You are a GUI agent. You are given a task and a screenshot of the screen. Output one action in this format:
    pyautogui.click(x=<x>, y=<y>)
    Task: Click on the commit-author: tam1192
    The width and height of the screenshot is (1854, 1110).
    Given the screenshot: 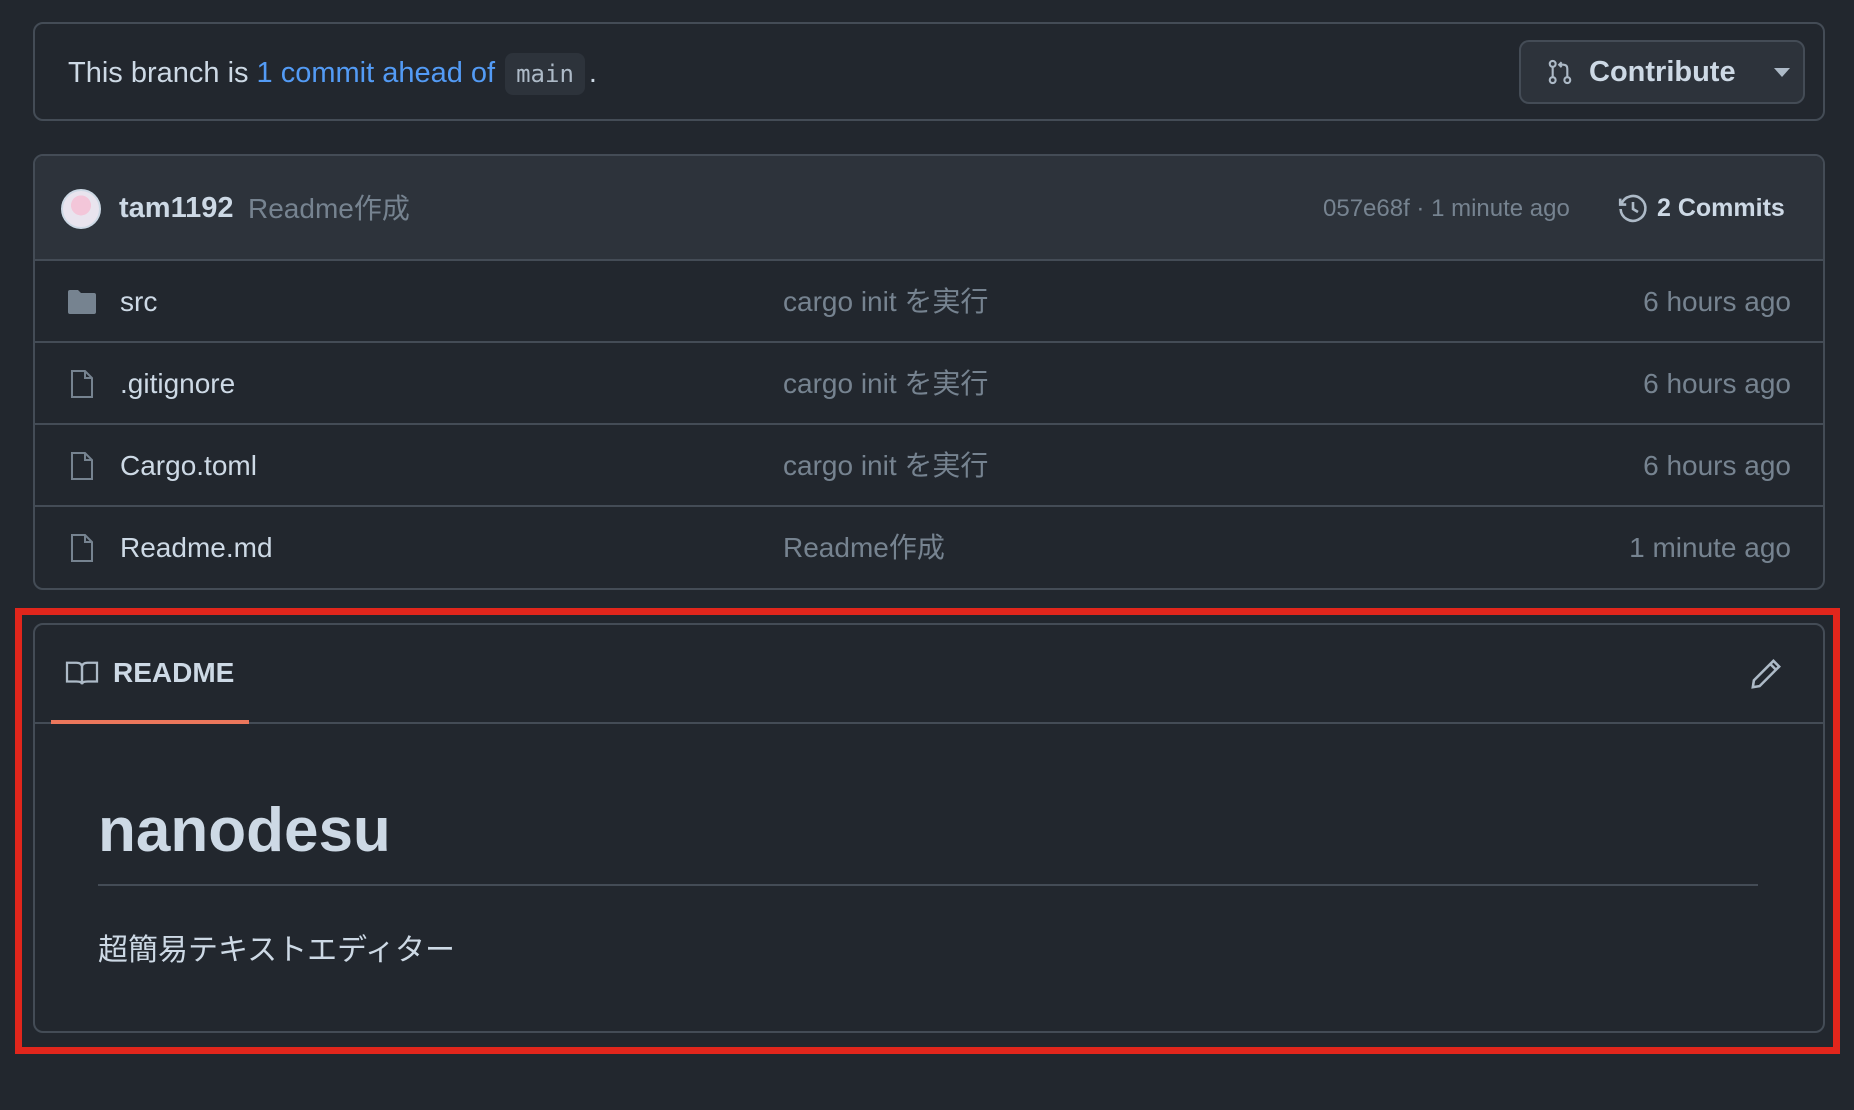 What is the action you would take?
    pyautogui.click(x=176, y=208)
    